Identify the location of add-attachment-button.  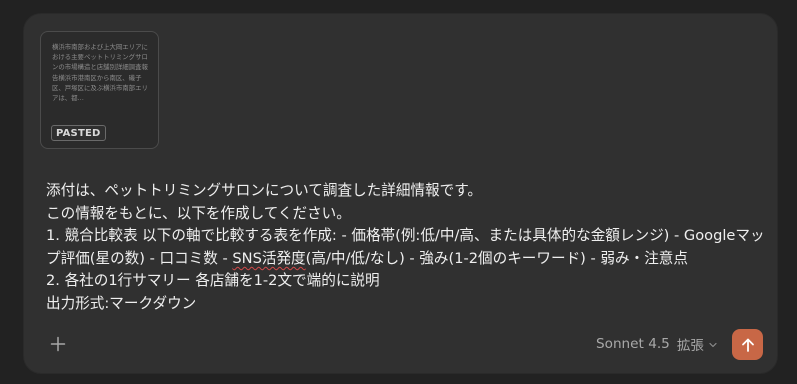
(58, 344).